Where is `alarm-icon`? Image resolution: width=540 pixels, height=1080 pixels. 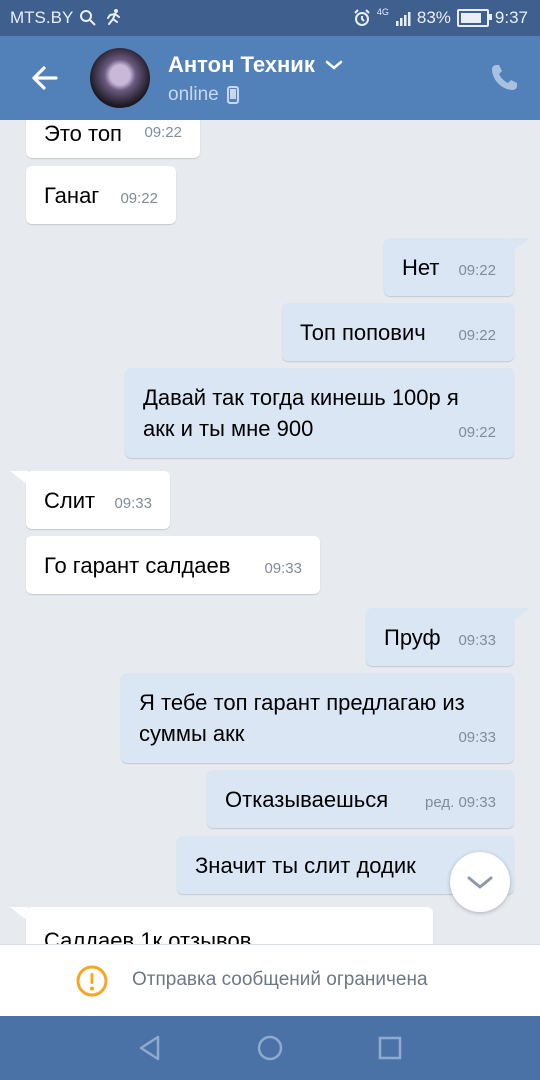 alarm-icon is located at coordinates (362, 17).